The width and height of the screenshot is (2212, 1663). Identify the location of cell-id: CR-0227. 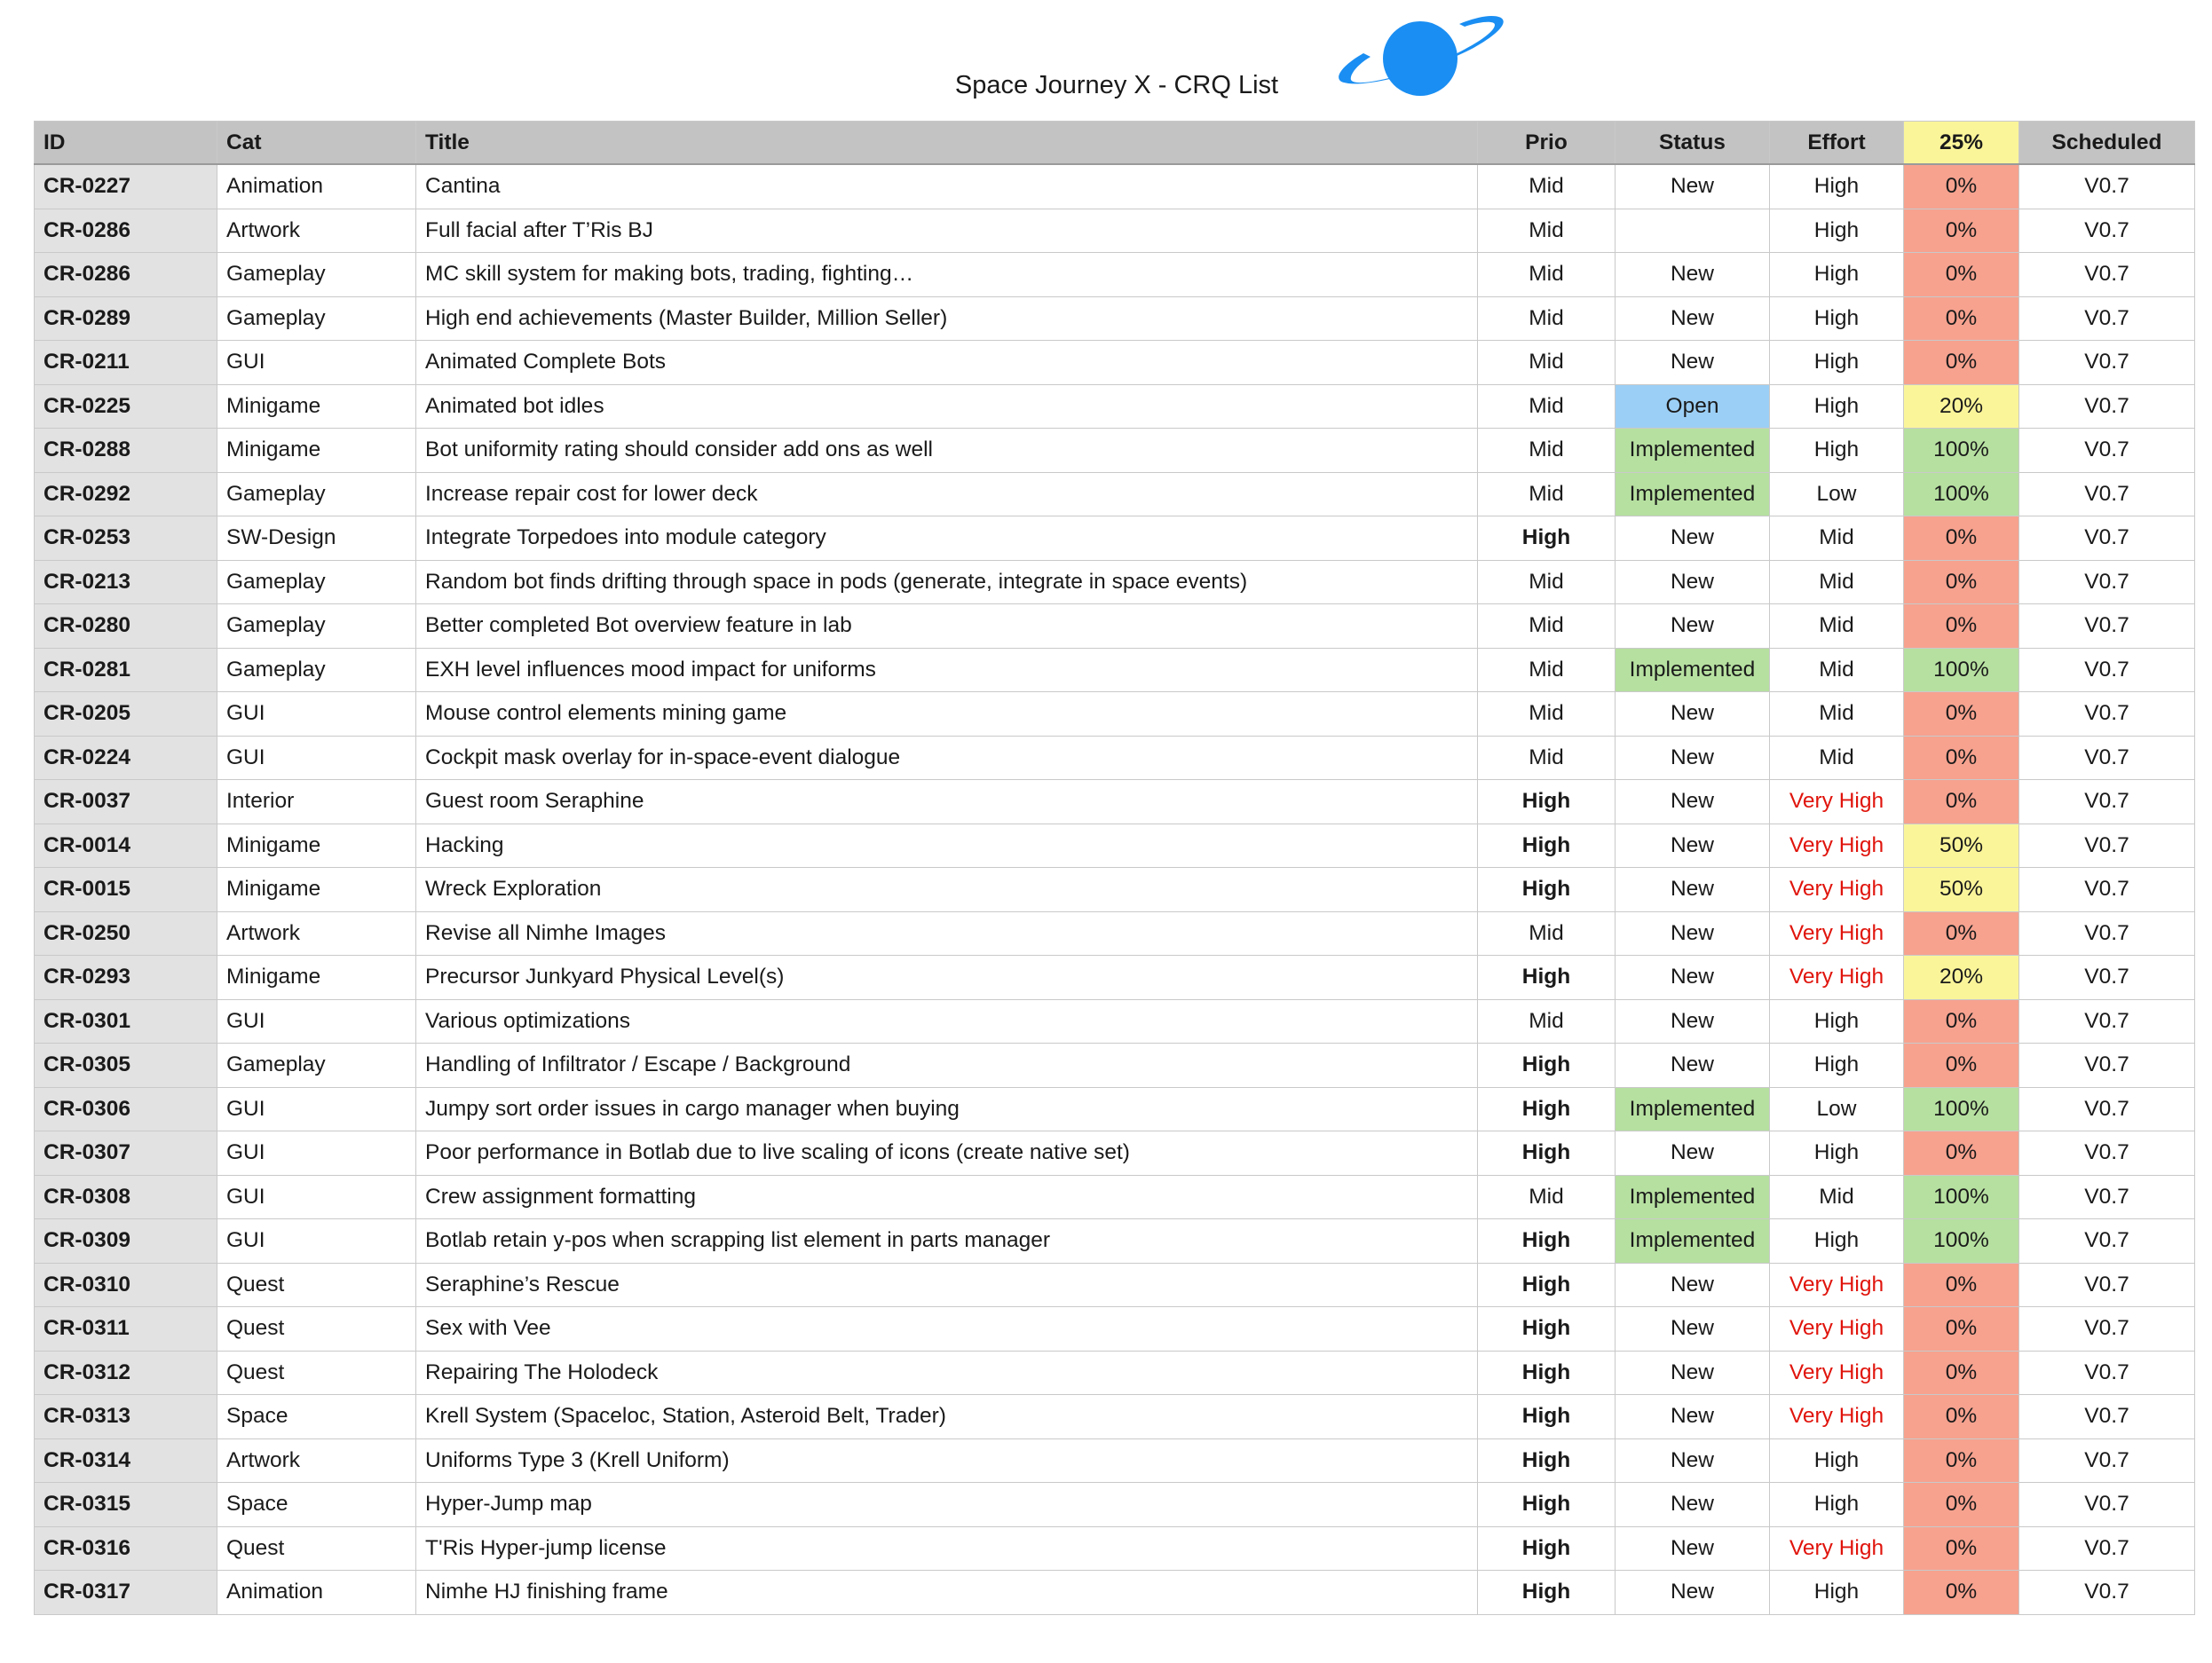
(125, 186).